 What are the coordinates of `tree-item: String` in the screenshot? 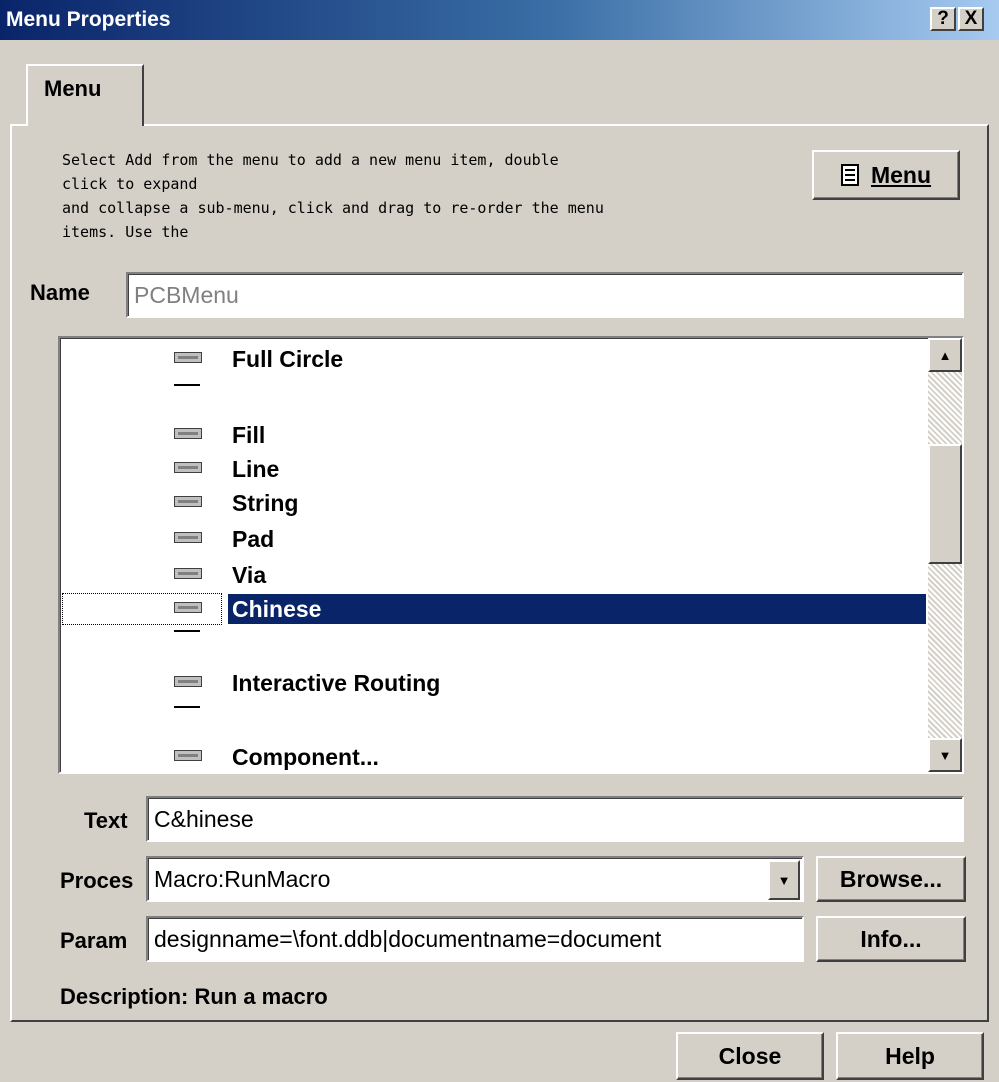 It's located at (493, 505).